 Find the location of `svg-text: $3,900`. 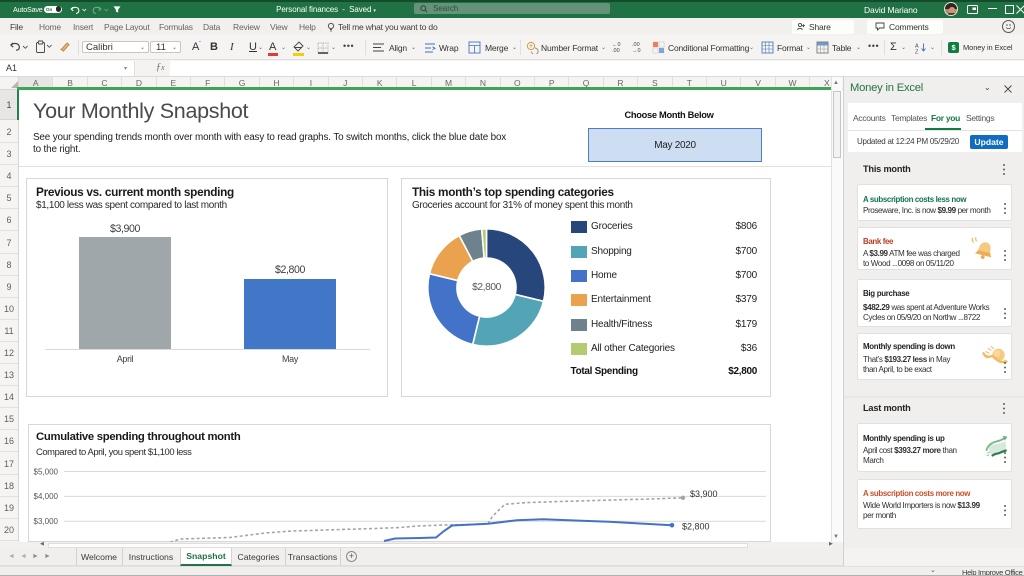

svg-text: $3,900 is located at coordinates (704, 494).